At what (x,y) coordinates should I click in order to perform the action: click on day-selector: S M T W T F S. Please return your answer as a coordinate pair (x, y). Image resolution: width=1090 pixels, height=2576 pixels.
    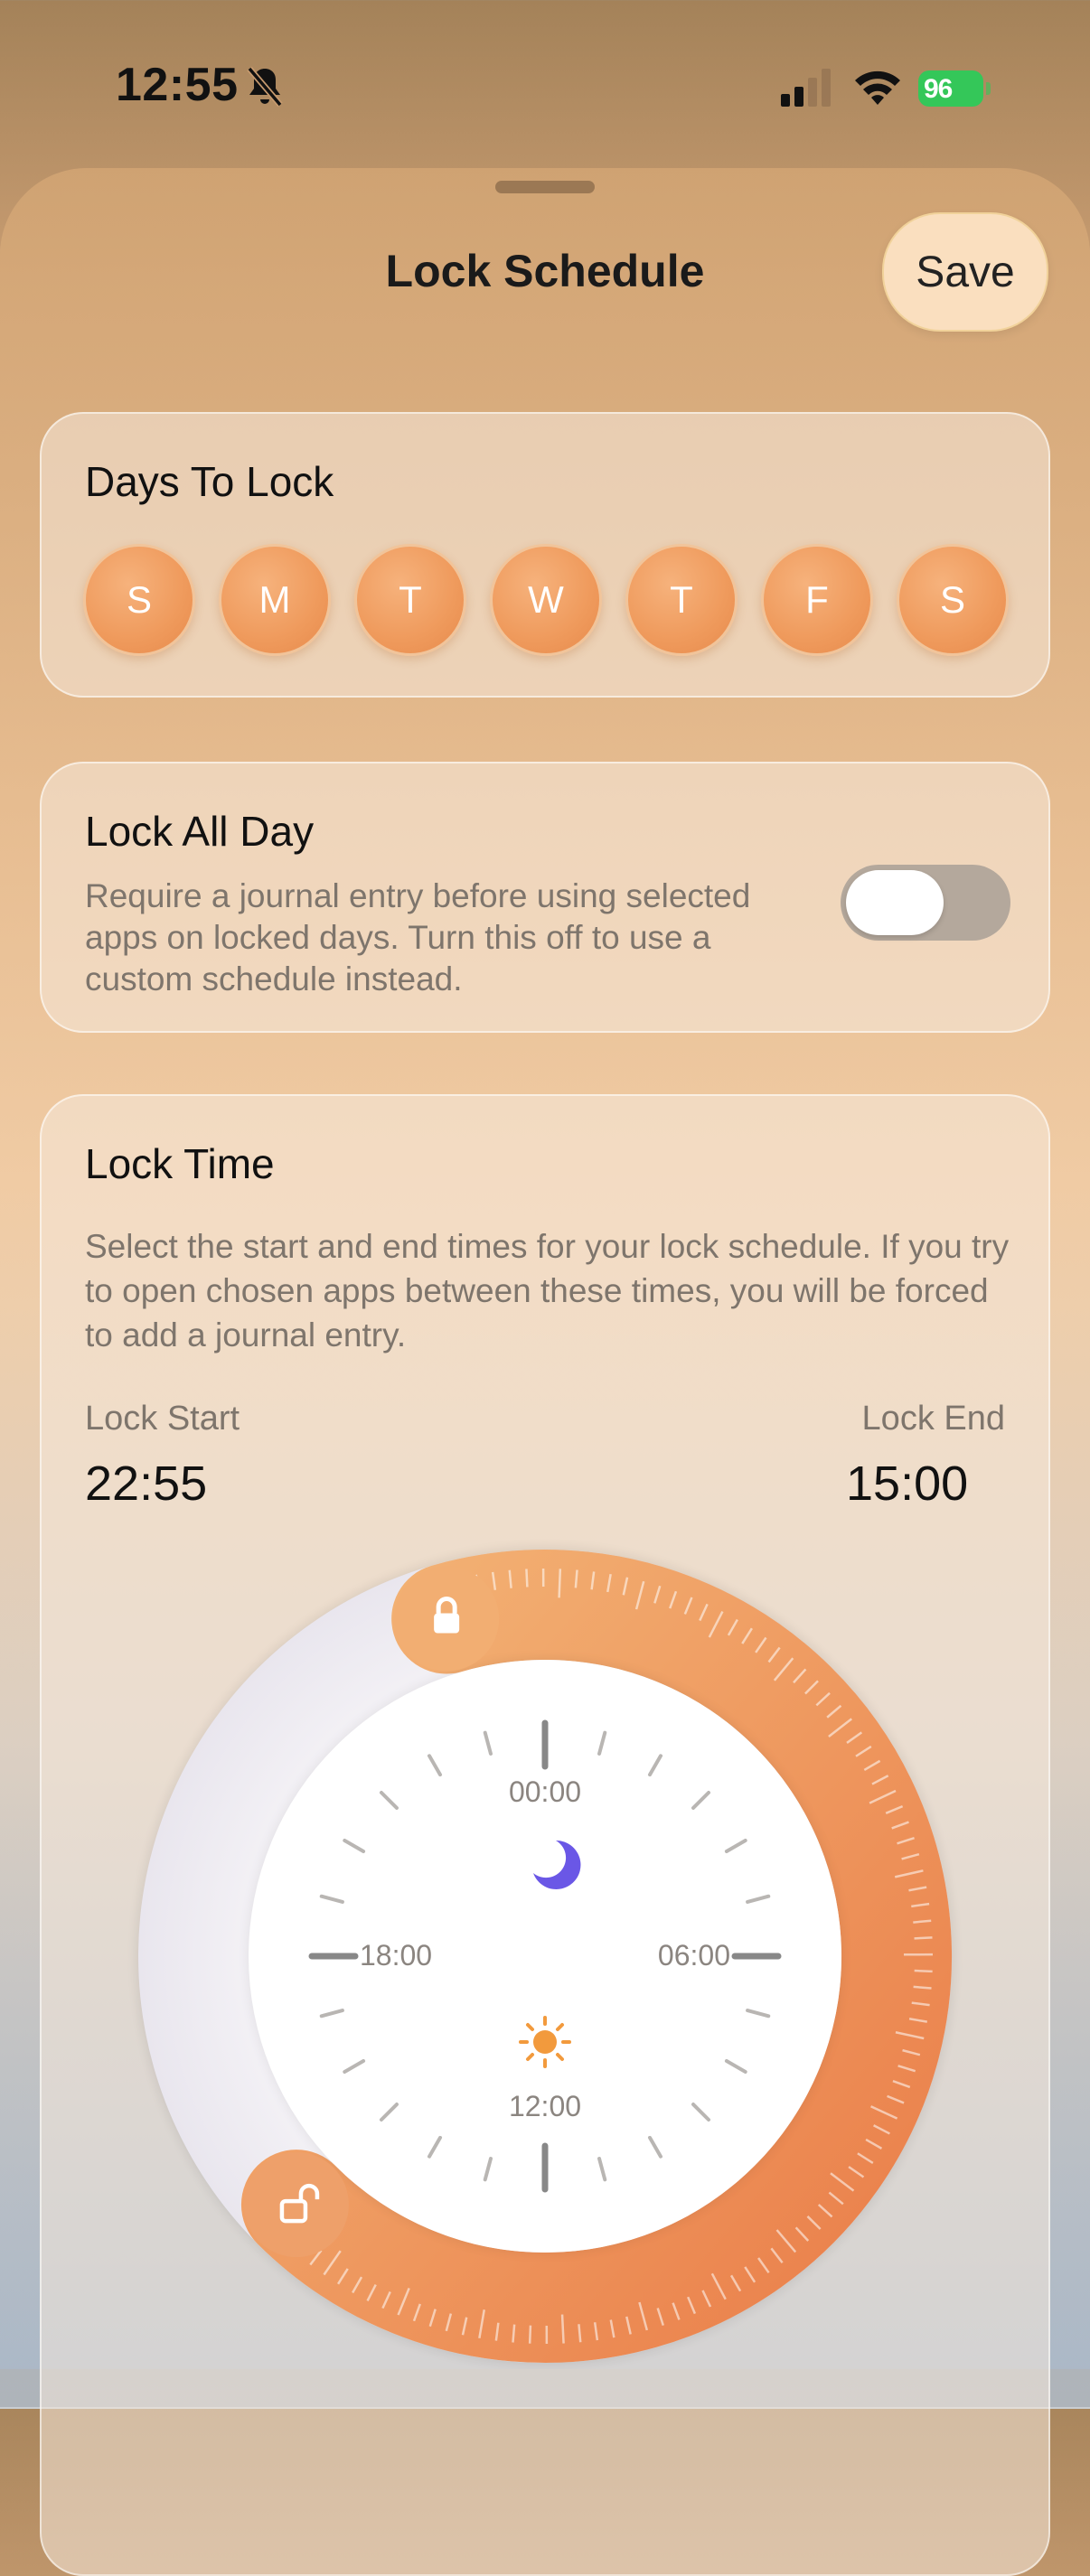
    Looking at the image, I should click on (548, 600).